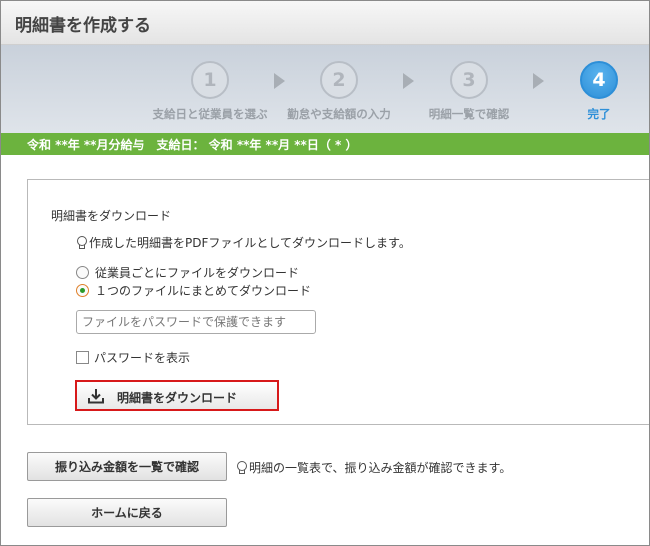 The width and height of the screenshot is (650, 546). I want to click on download-icon, so click(96, 396).